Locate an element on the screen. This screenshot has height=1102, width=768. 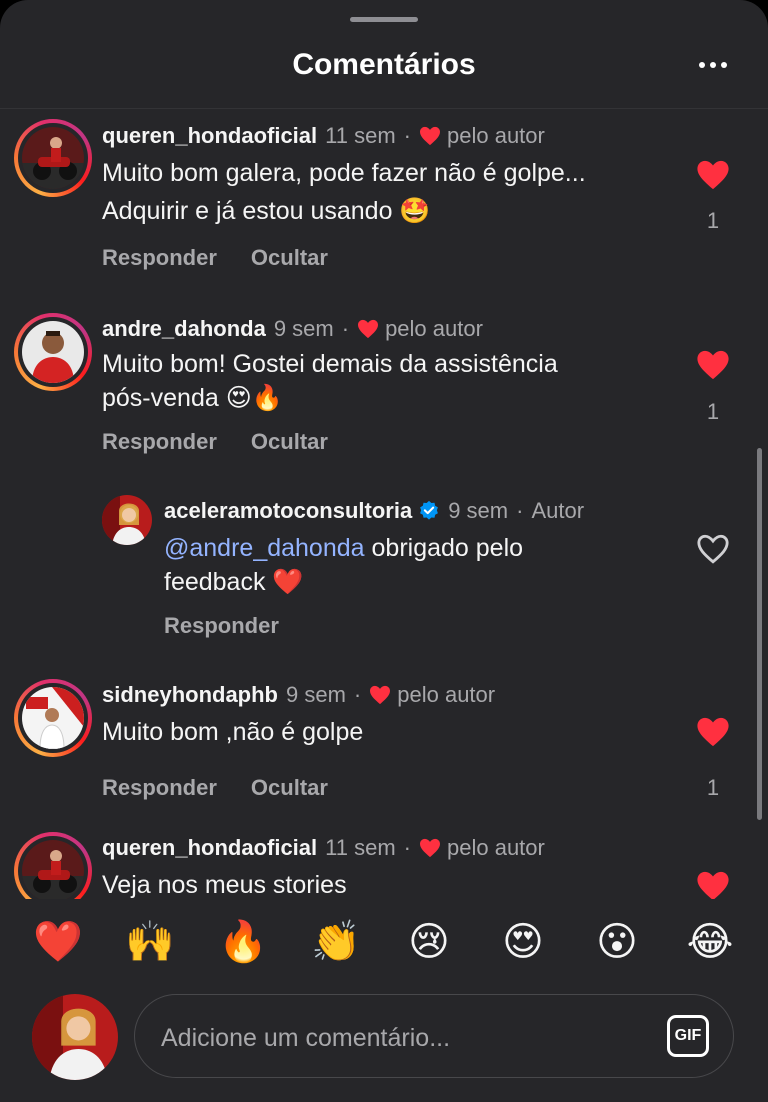
emoji-cry-button: 😢 is located at coordinates (429, 942).